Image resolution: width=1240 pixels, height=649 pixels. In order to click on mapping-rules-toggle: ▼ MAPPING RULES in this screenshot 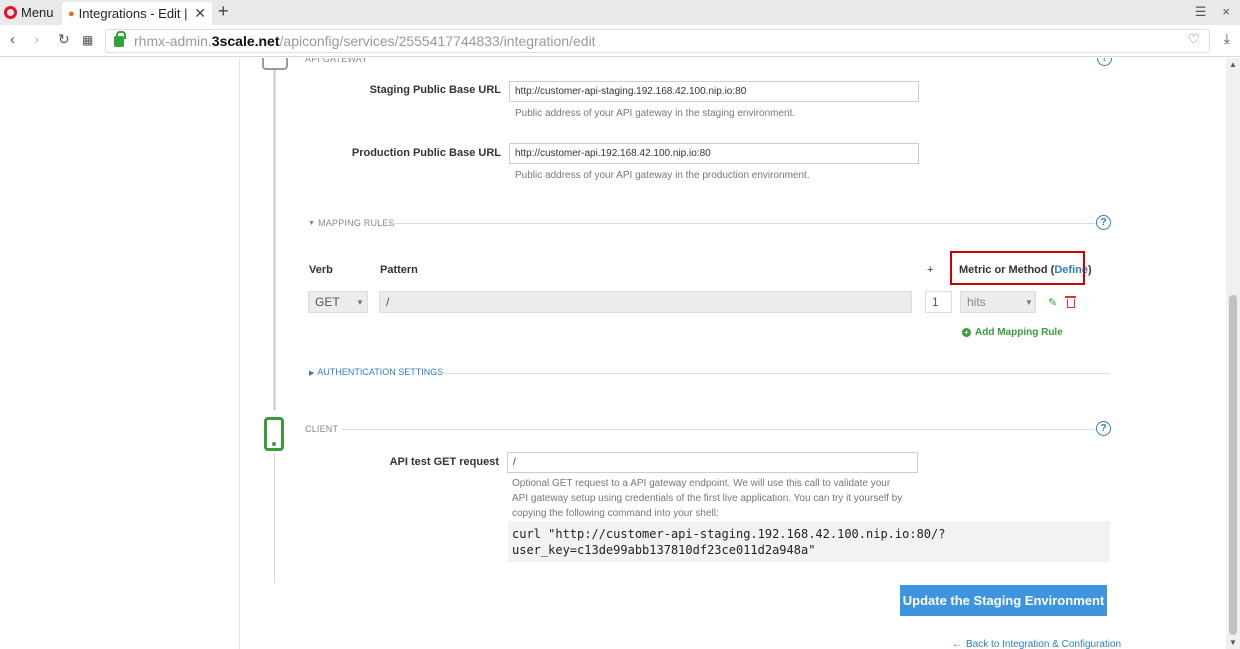, I will do `click(351, 223)`.